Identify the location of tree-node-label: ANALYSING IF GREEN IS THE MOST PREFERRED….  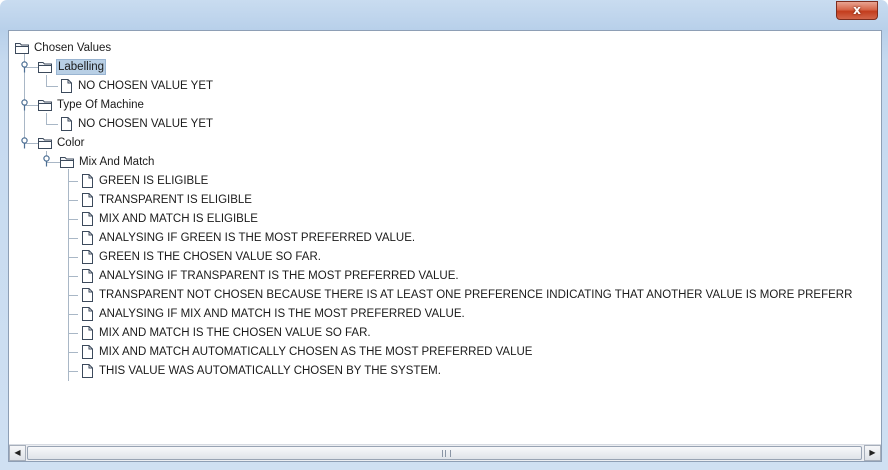
(257, 238).